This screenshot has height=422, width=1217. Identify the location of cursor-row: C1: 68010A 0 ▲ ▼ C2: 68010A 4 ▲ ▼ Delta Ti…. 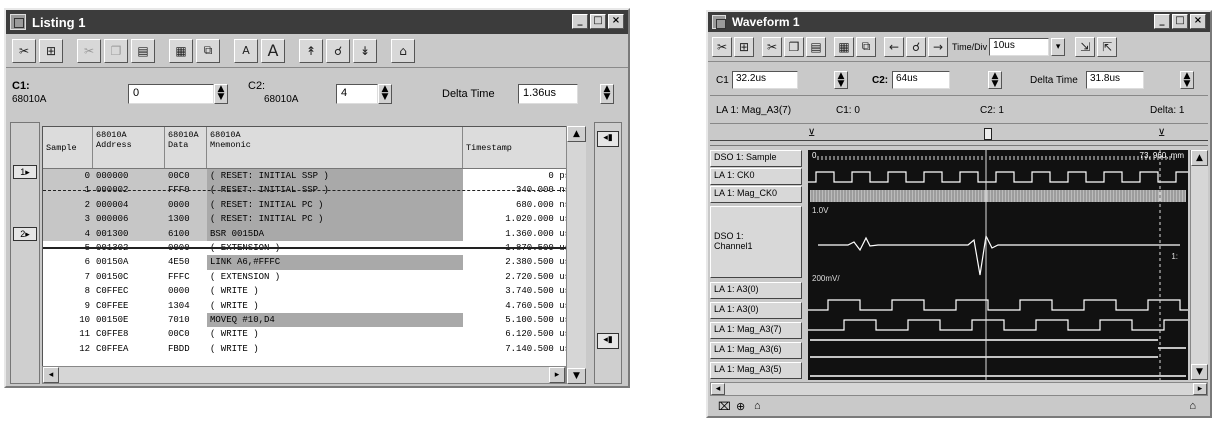
(317, 96).